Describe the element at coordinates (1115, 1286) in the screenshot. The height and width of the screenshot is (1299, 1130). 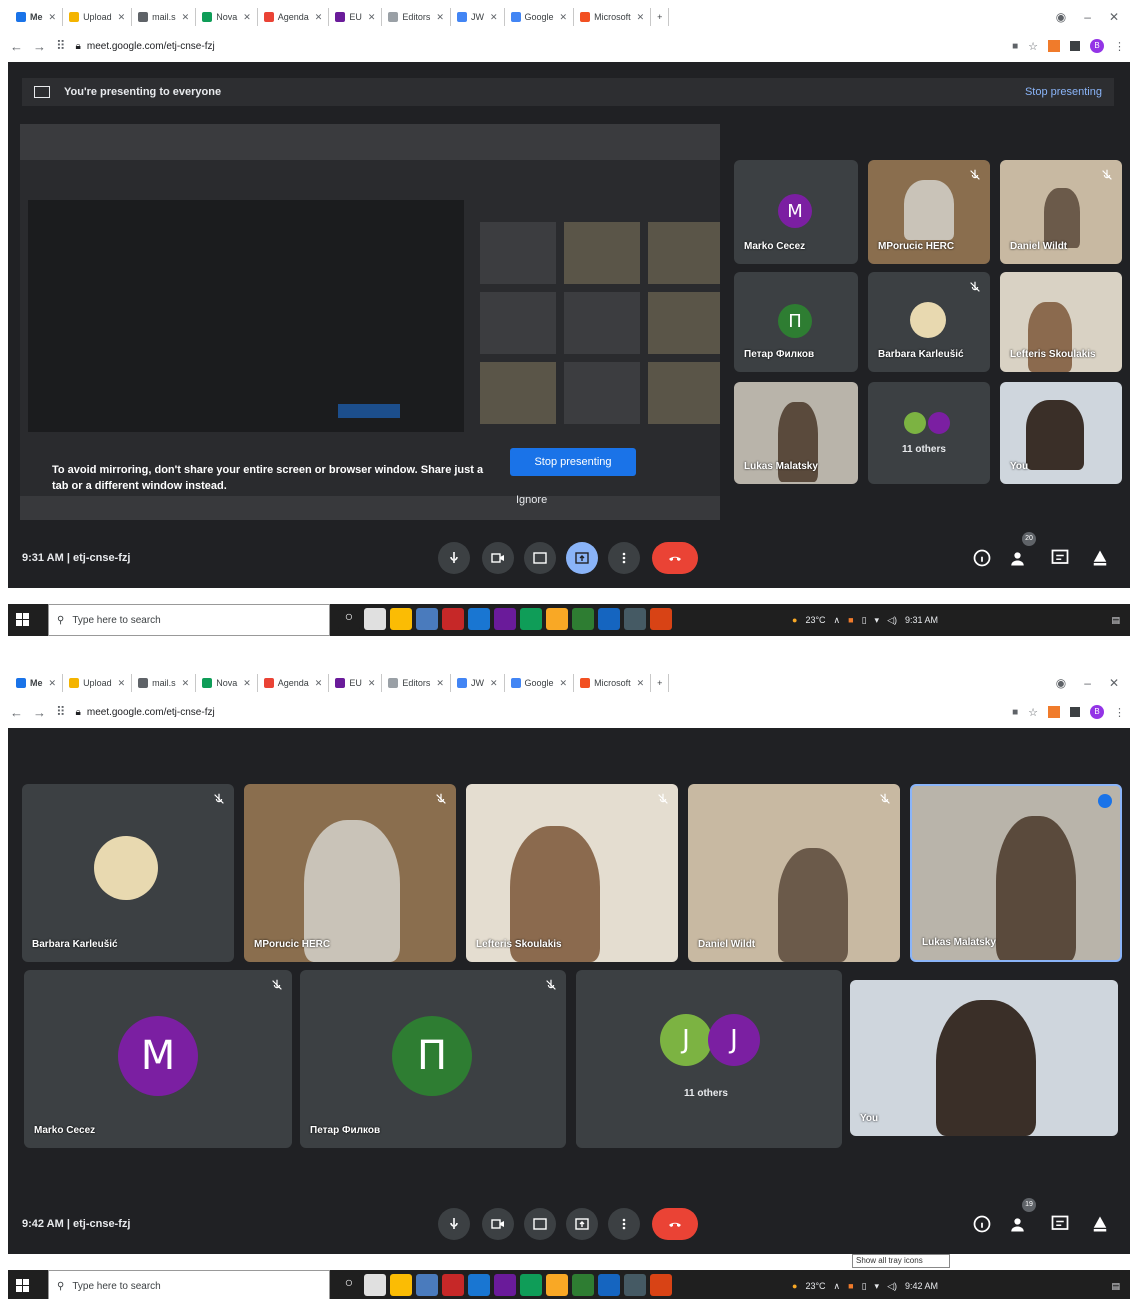
I see `notifications-icon: ▤` at that location.